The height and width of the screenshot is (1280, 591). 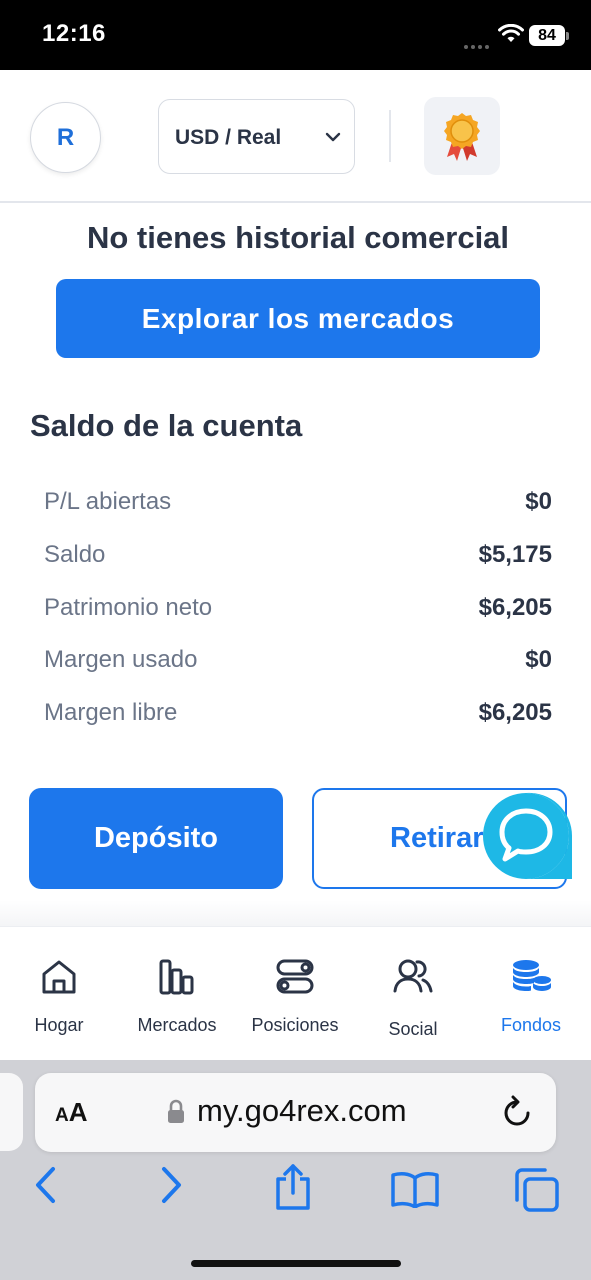 I want to click on toggles-icon, so click(x=295, y=976).